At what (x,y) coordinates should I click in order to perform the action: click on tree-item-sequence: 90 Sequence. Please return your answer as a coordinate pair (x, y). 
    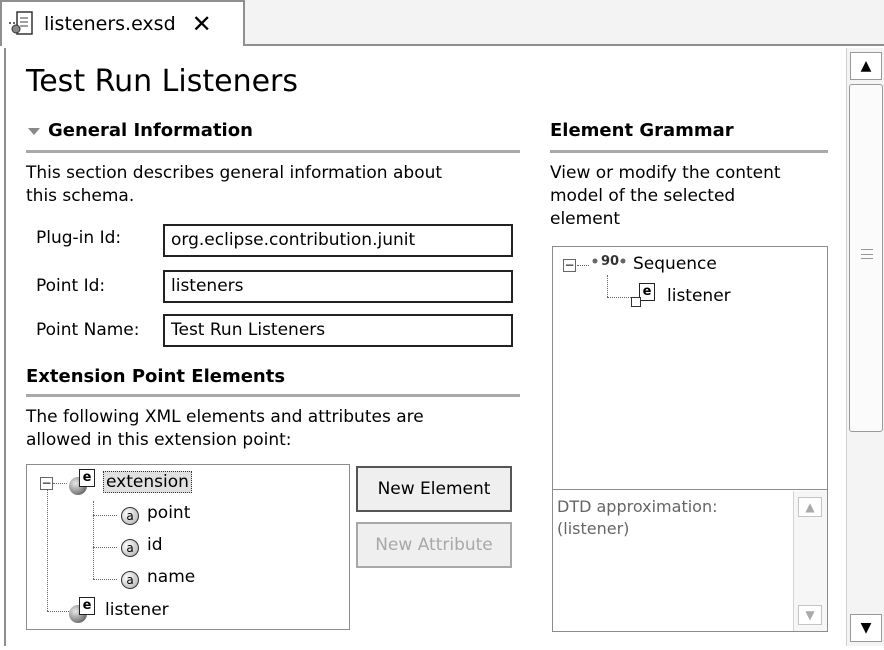
    Looking at the image, I should click on (655, 263).